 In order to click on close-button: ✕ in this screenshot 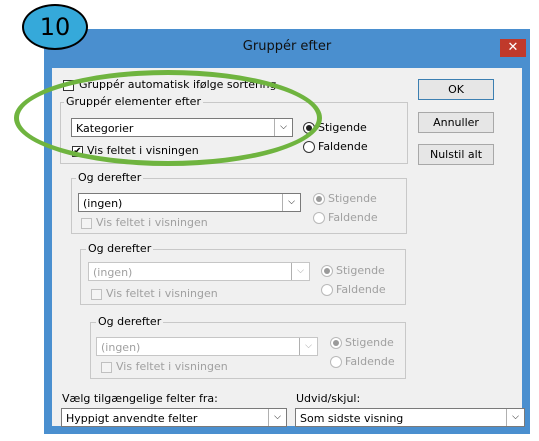, I will do `click(513, 48)`.